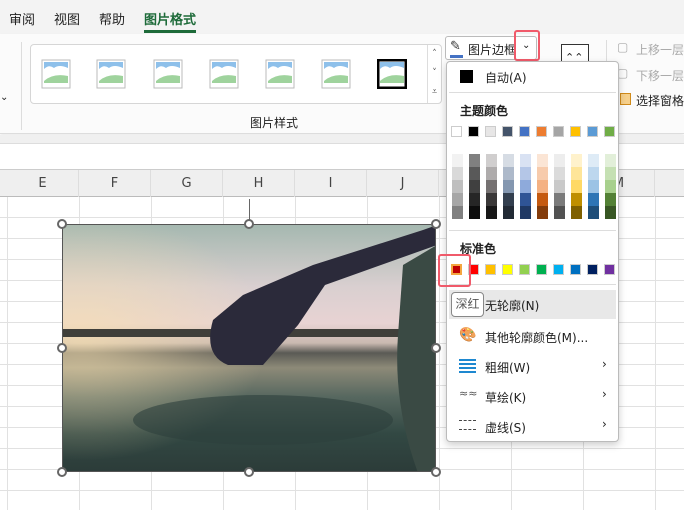 This screenshot has width=684, height=510. Describe the element at coordinates (660, 49) in the screenshot. I see `bring-forward-button: 上移一层` at that location.